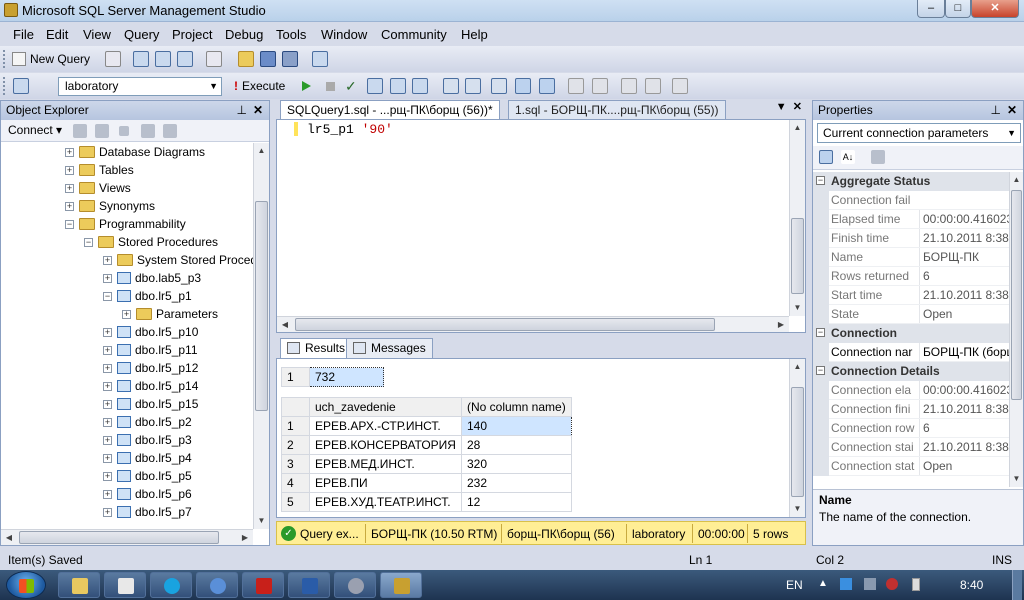 The height and width of the screenshot is (600, 1024). What do you see at coordinates (150, 368) in the screenshot?
I see `tree-node: + dbo.lr5_p12` at bounding box center [150, 368].